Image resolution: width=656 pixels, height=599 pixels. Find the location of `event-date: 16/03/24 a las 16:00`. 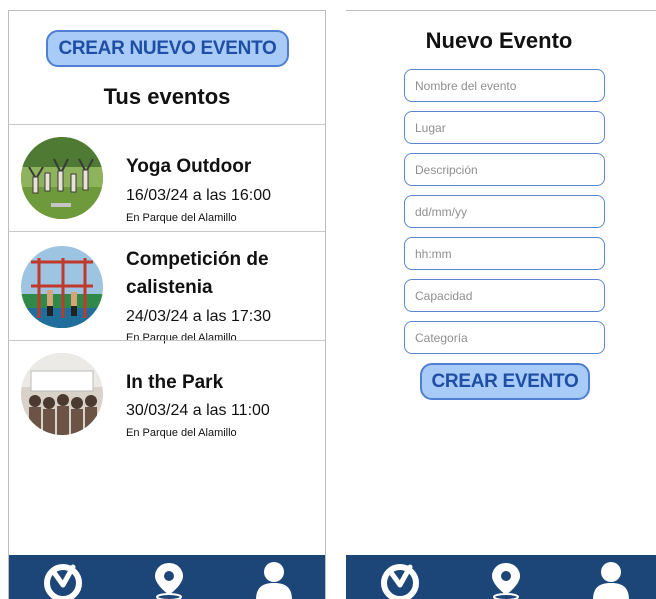

event-date: 16/03/24 a las 16:00 is located at coordinates (199, 195).